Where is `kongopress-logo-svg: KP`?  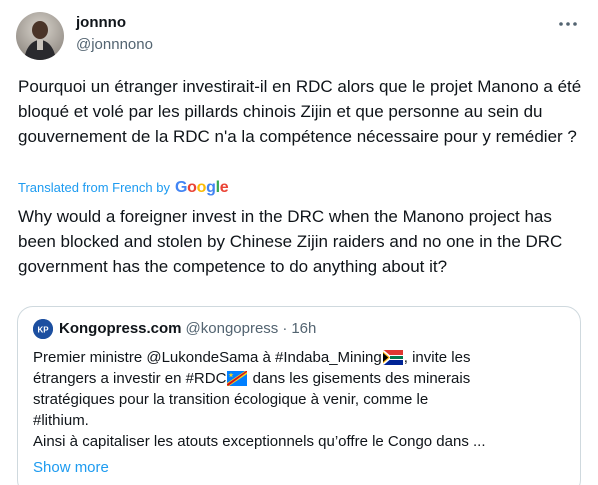
kongopress-logo-svg: KP is located at coordinates (43, 329).